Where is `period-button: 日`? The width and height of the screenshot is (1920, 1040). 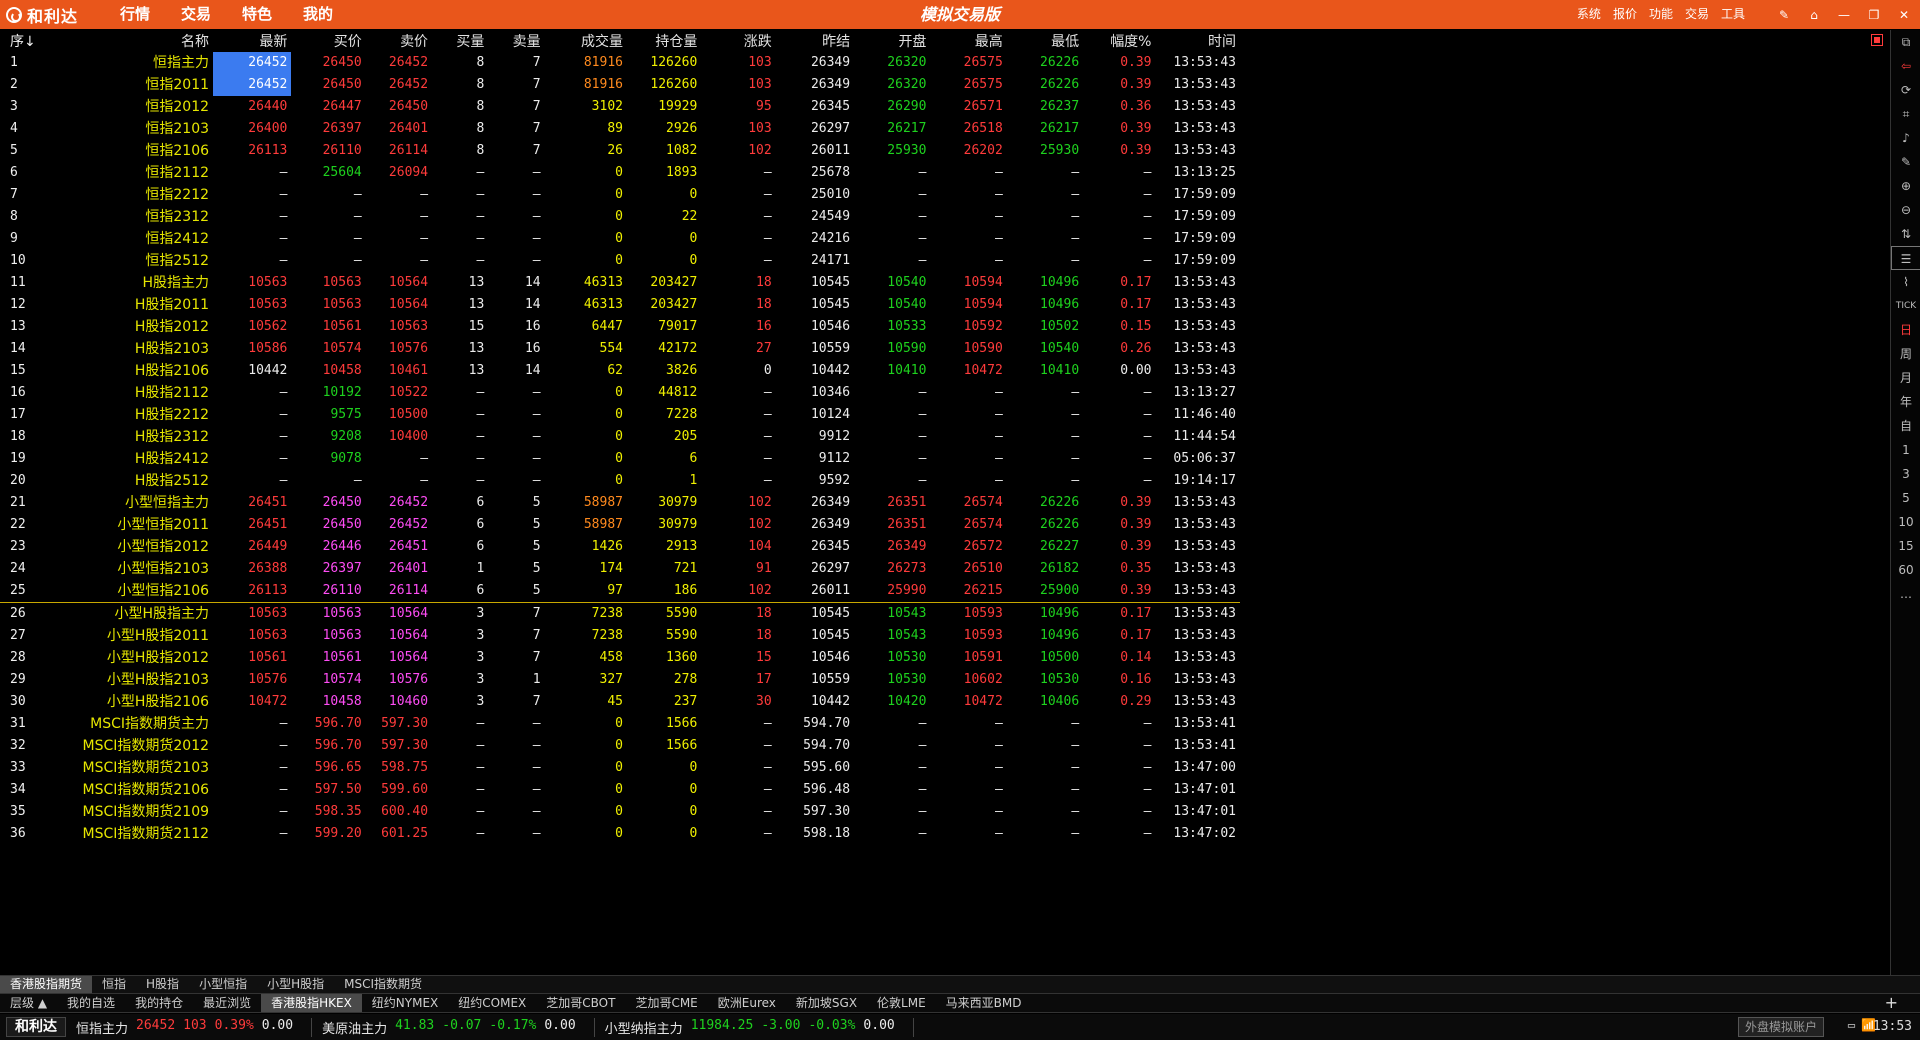
period-button: 日 is located at coordinates (1905, 330).